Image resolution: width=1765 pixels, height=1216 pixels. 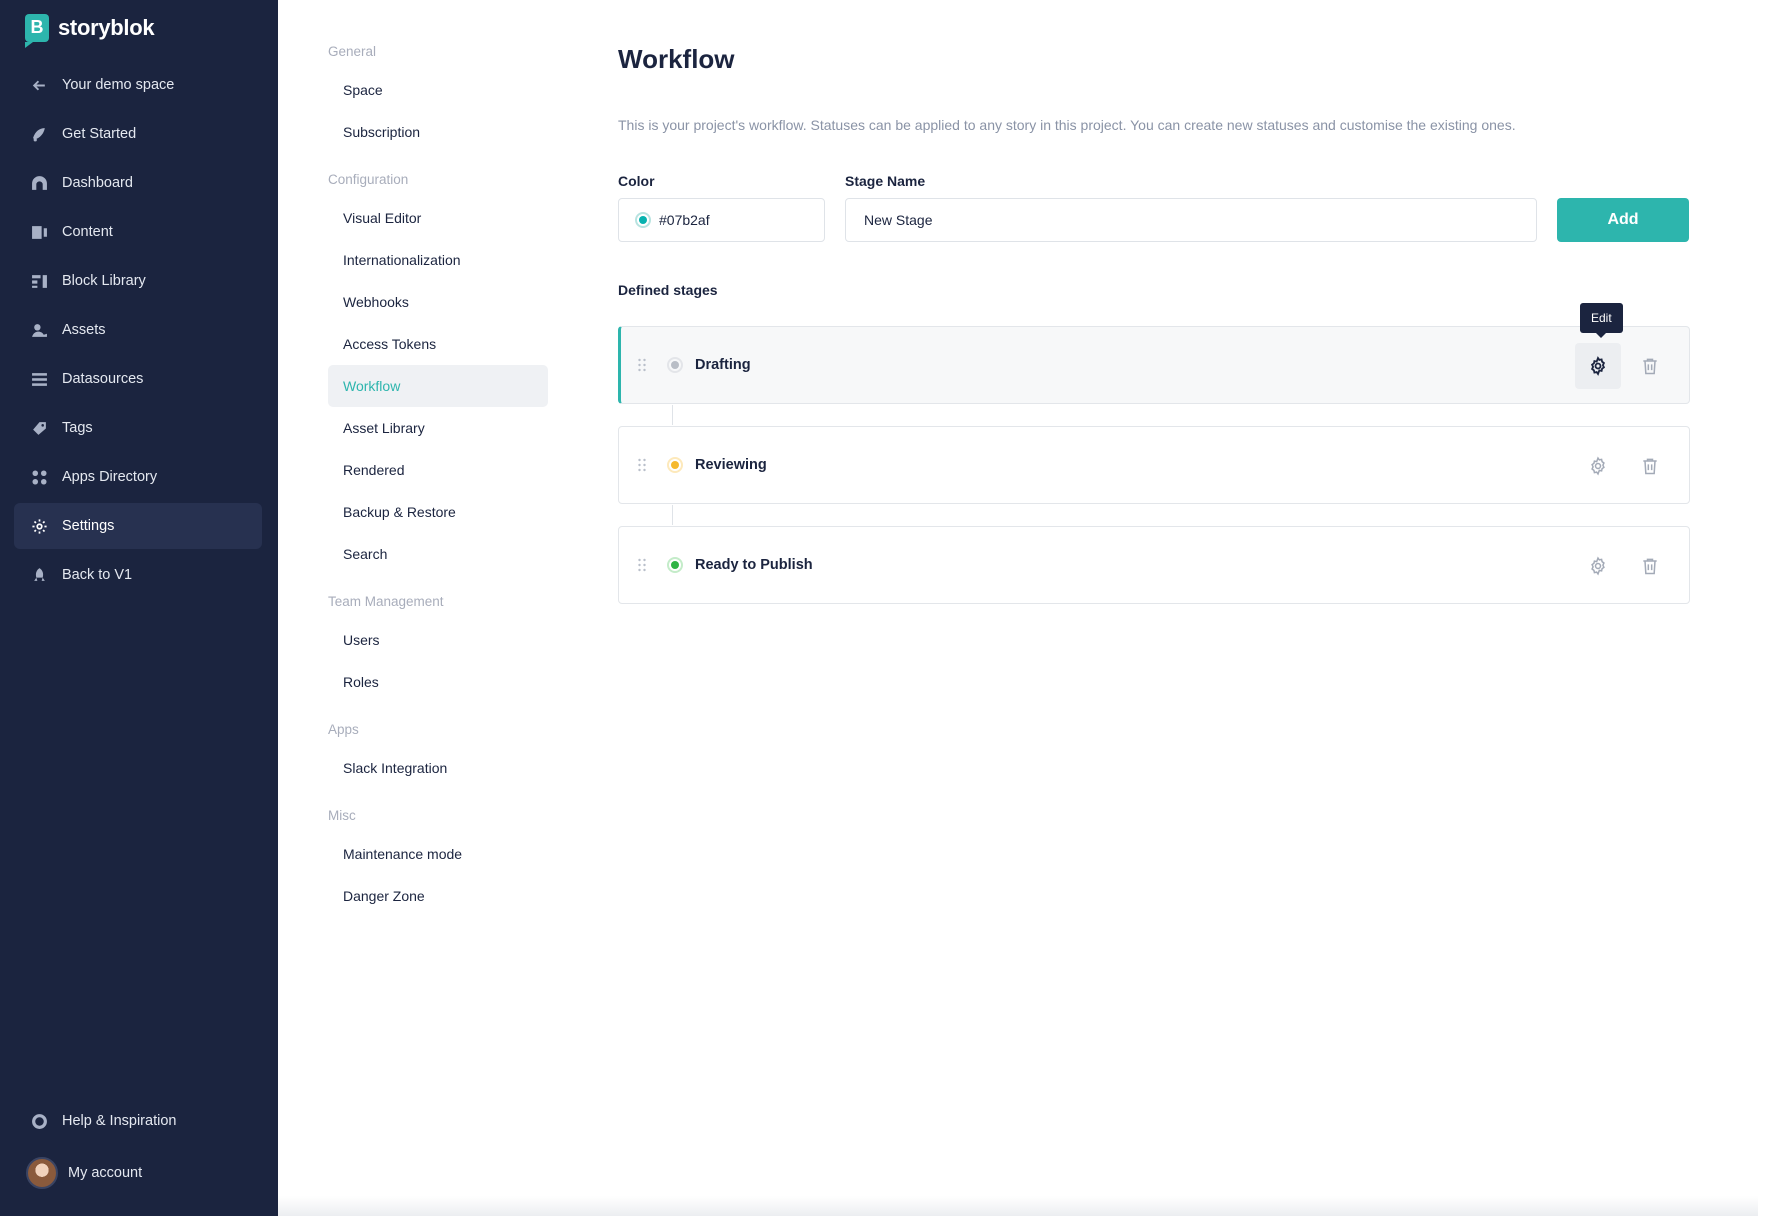 What do you see at coordinates (723, 365) in the screenshot?
I see `stage-name: Drafting` at bounding box center [723, 365].